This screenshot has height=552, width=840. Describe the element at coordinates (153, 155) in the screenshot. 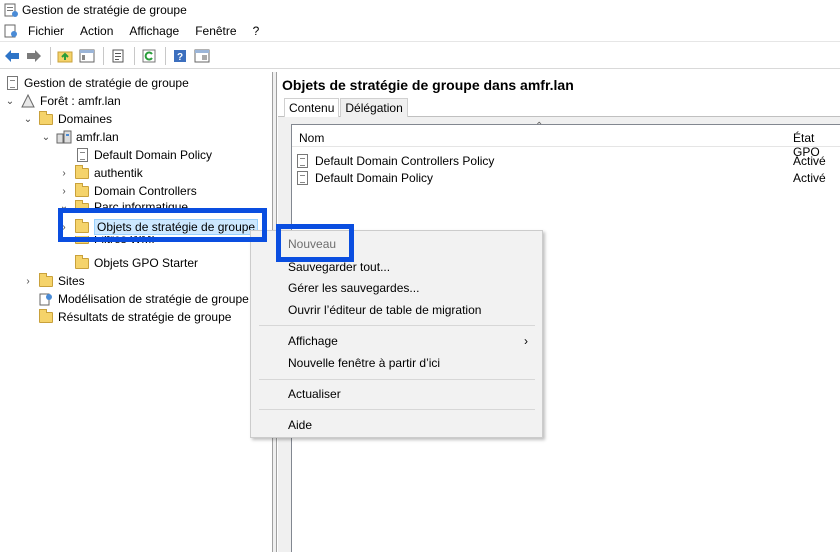

I see `tree-default-policy-label: Default Domain Policy` at that location.